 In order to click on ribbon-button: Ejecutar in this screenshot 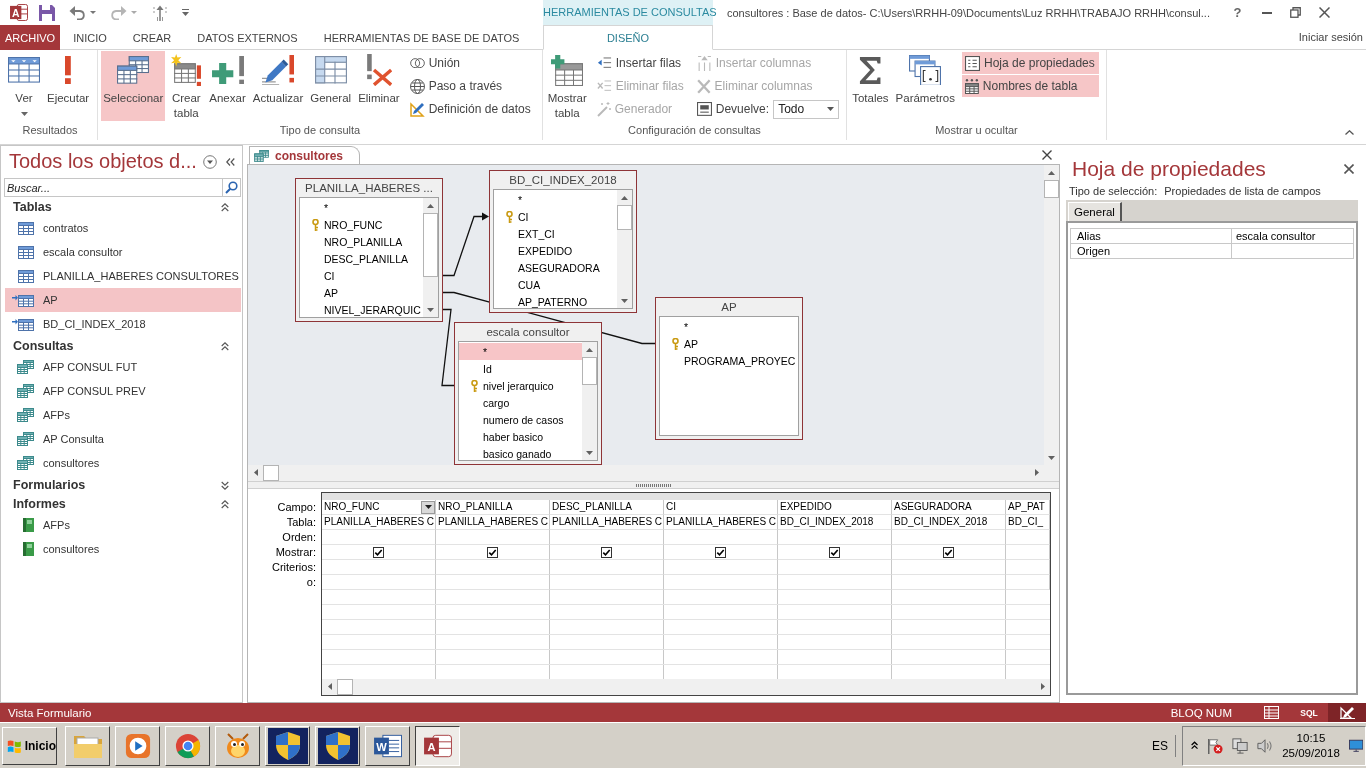, I will do `click(68, 86)`.